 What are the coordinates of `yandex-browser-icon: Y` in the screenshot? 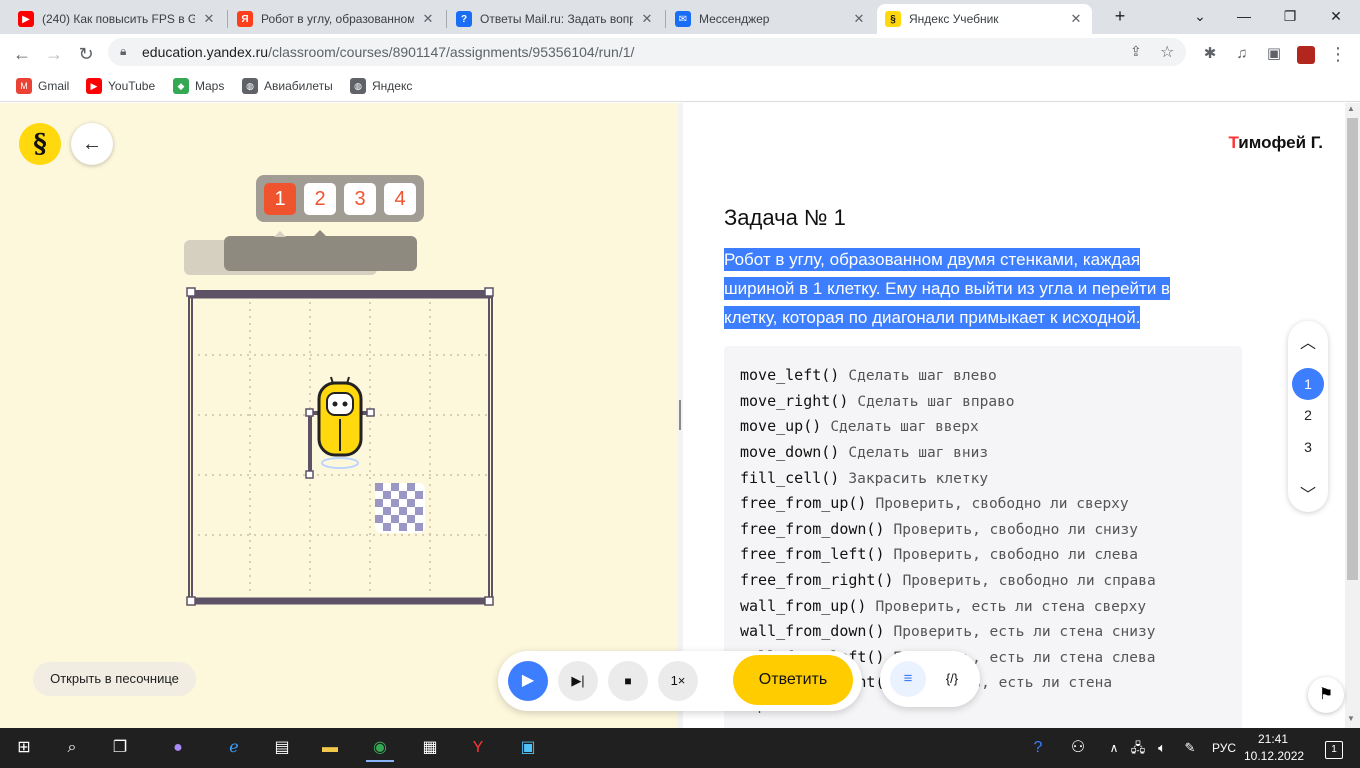 It's located at (478, 748).